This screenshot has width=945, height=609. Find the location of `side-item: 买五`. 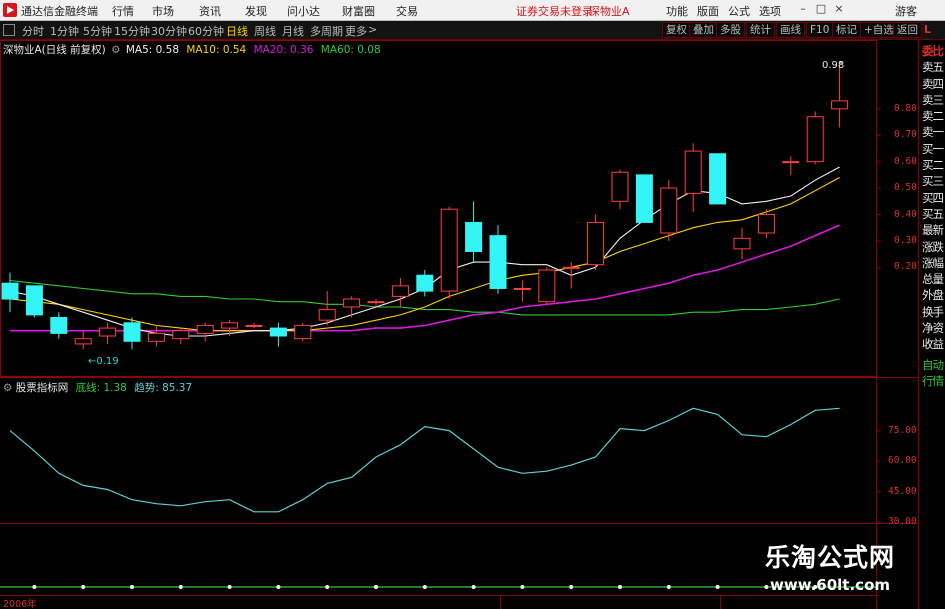

side-item: 买五 is located at coordinates (932, 214).